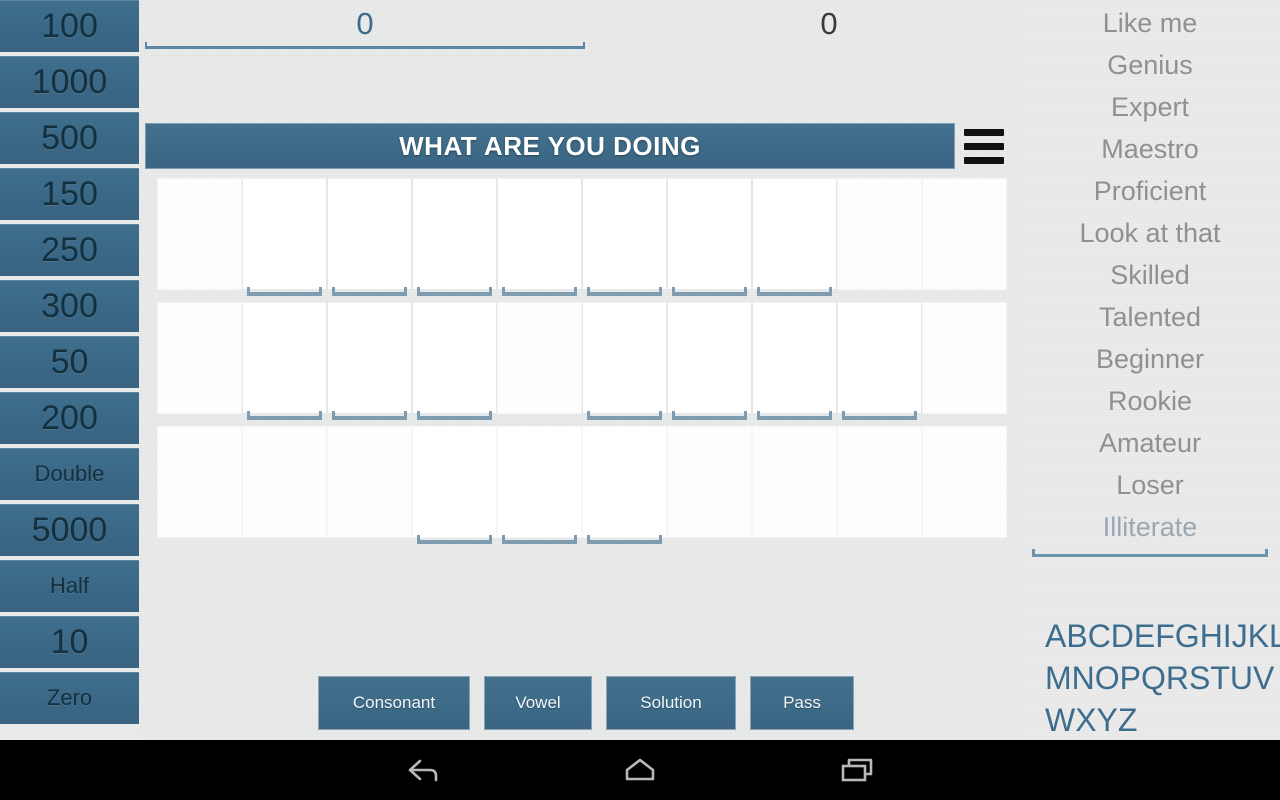  I want to click on wheel-segment-200: 200, so click(69, 418).